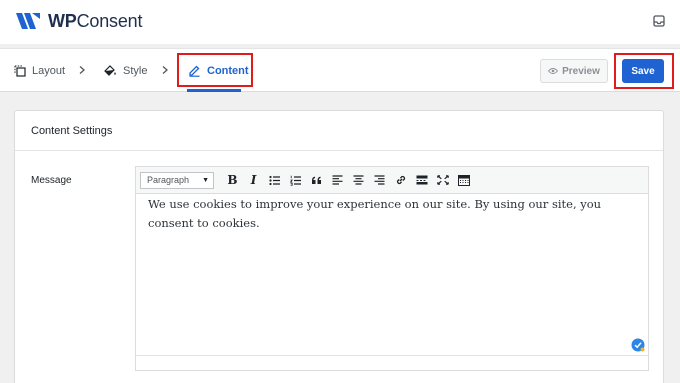  I want to click on message-line-2: consent to cookies., so click(204, 223).